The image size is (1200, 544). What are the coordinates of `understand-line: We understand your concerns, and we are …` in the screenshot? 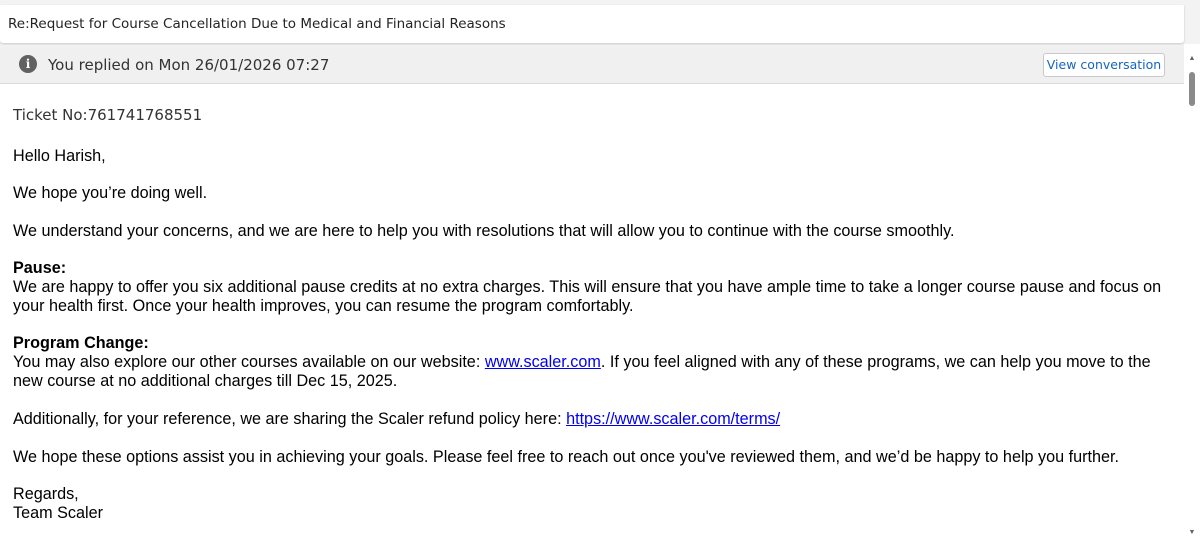 It's located at (484, 231).